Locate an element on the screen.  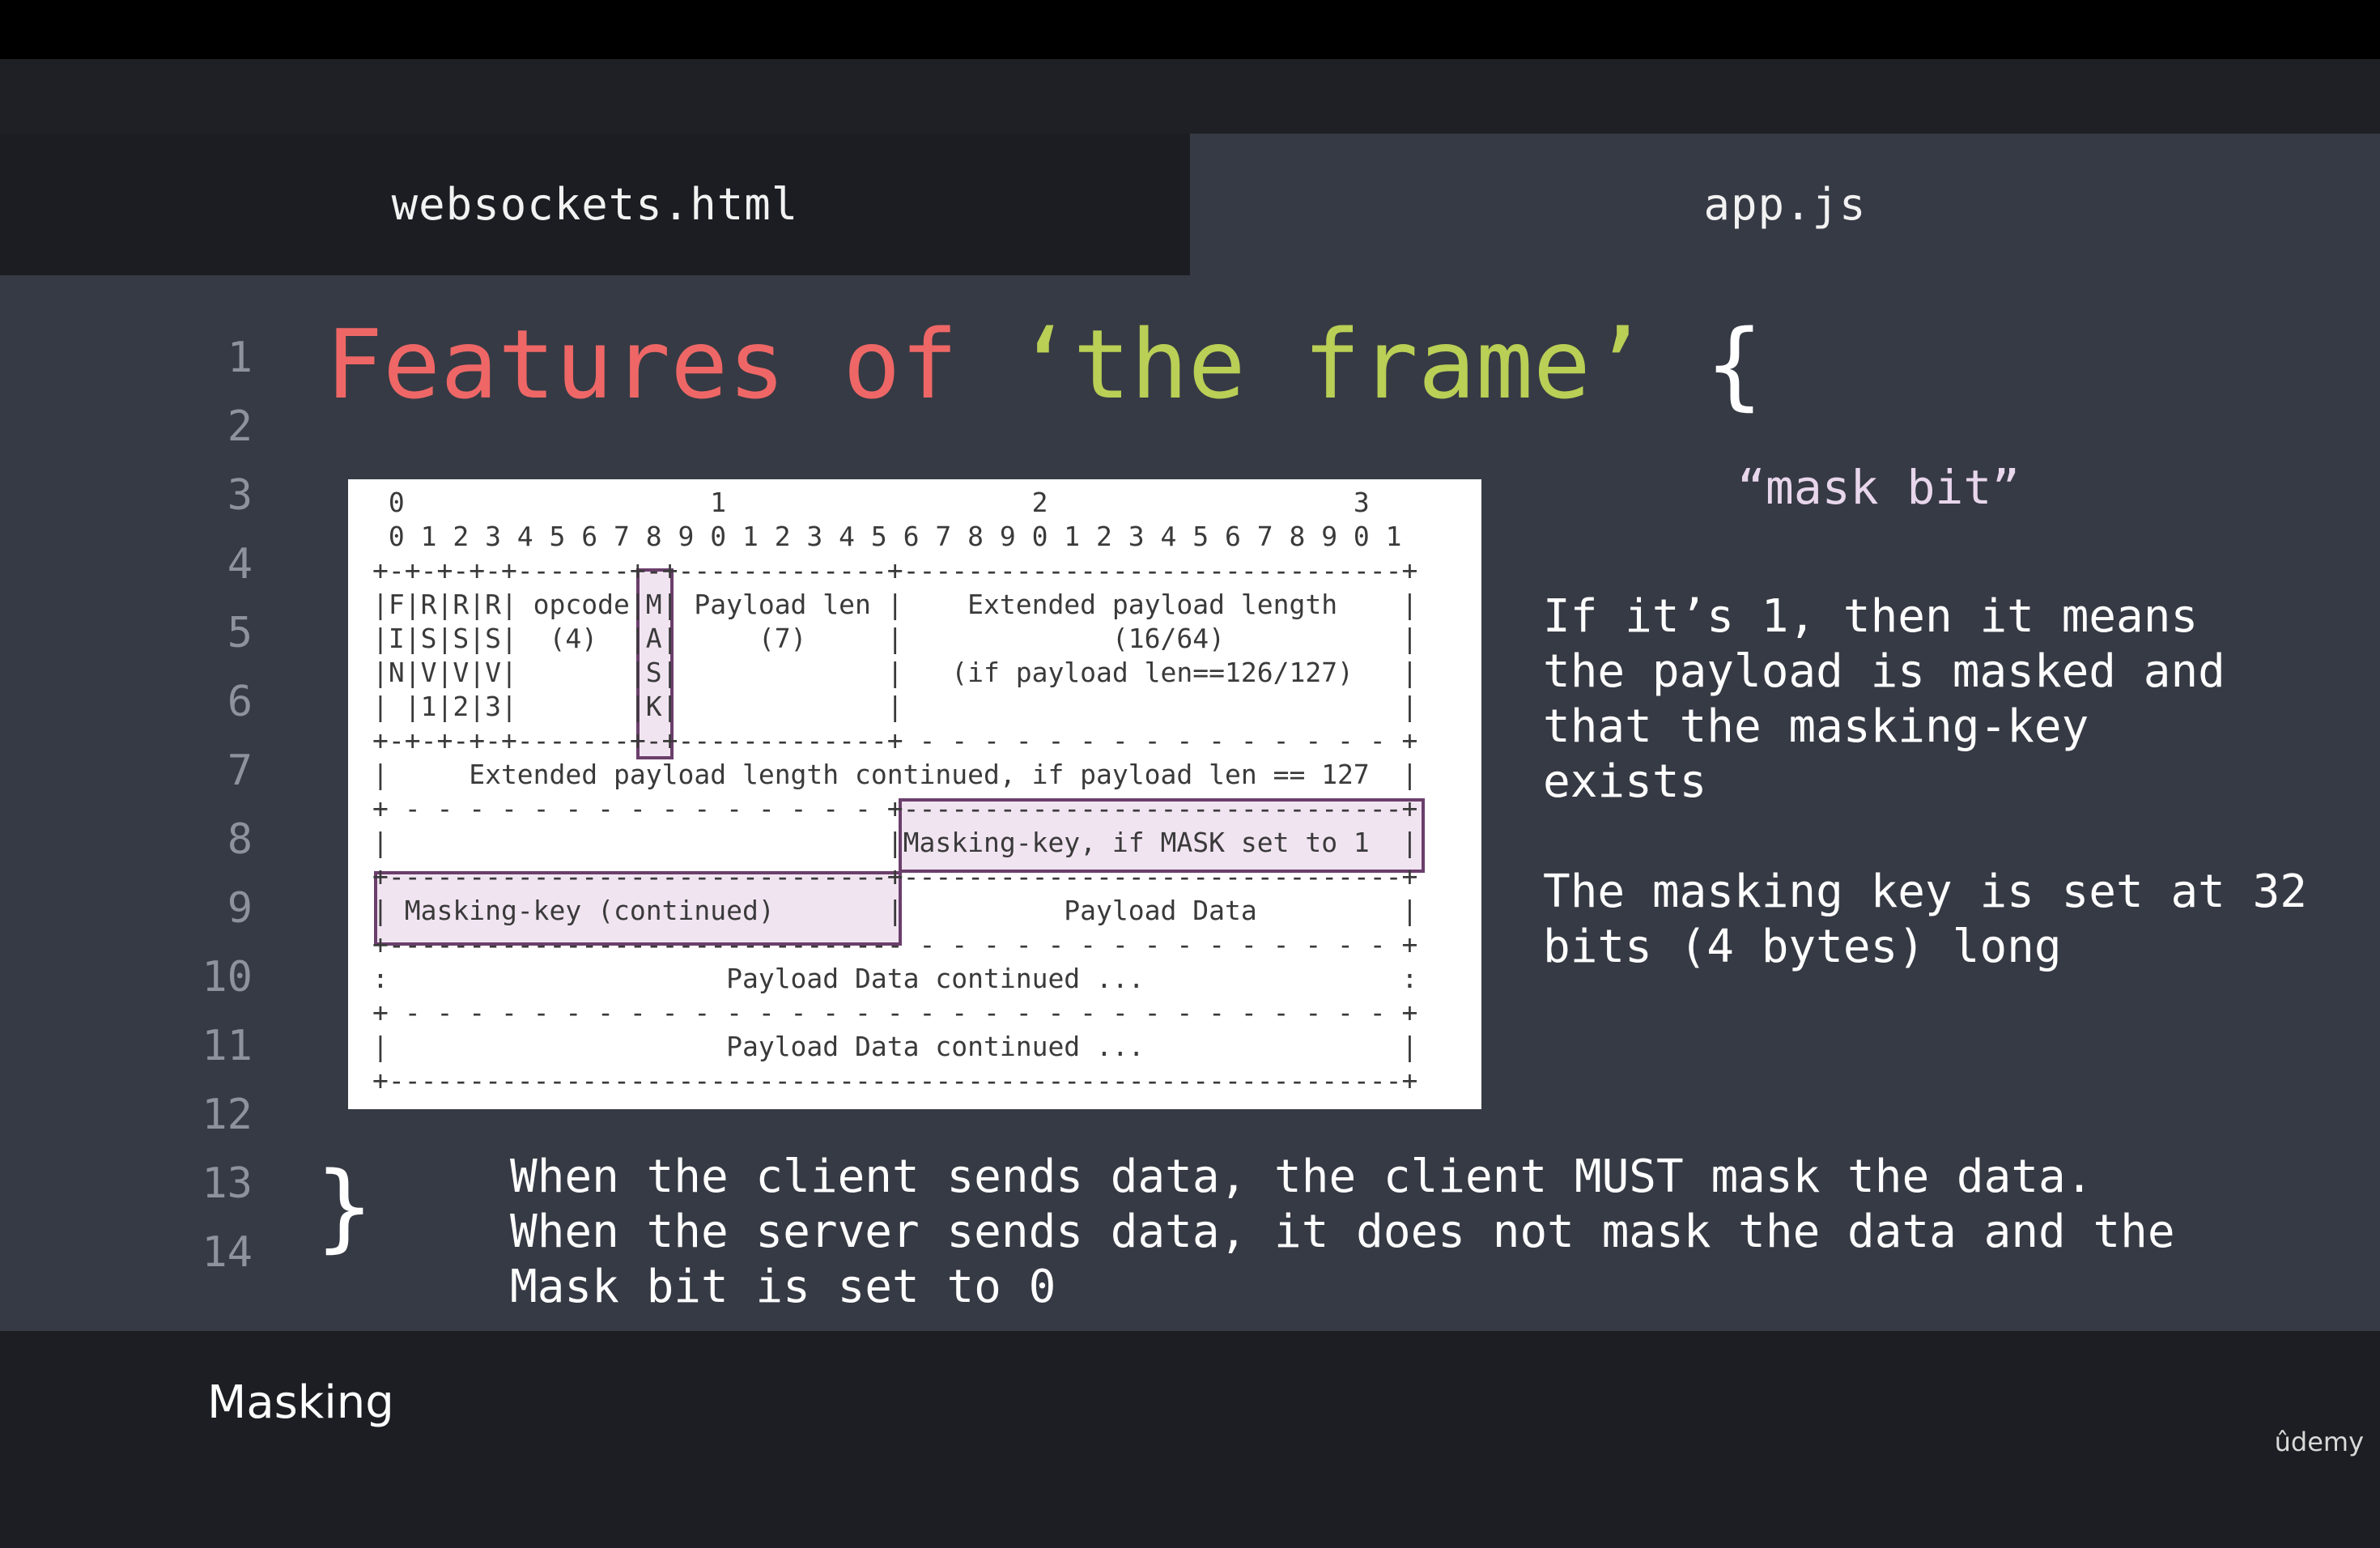
line-number: 8 is located at coordinates (240, 839).